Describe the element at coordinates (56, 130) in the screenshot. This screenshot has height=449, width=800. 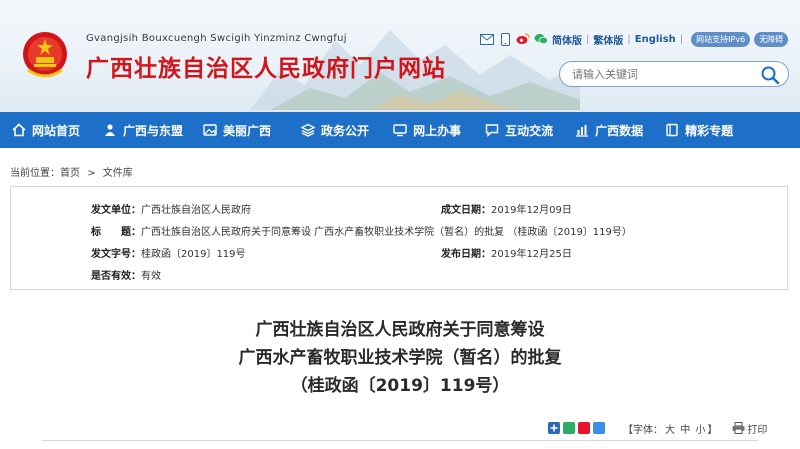
I see `nav-label: 网站首页` at that location.